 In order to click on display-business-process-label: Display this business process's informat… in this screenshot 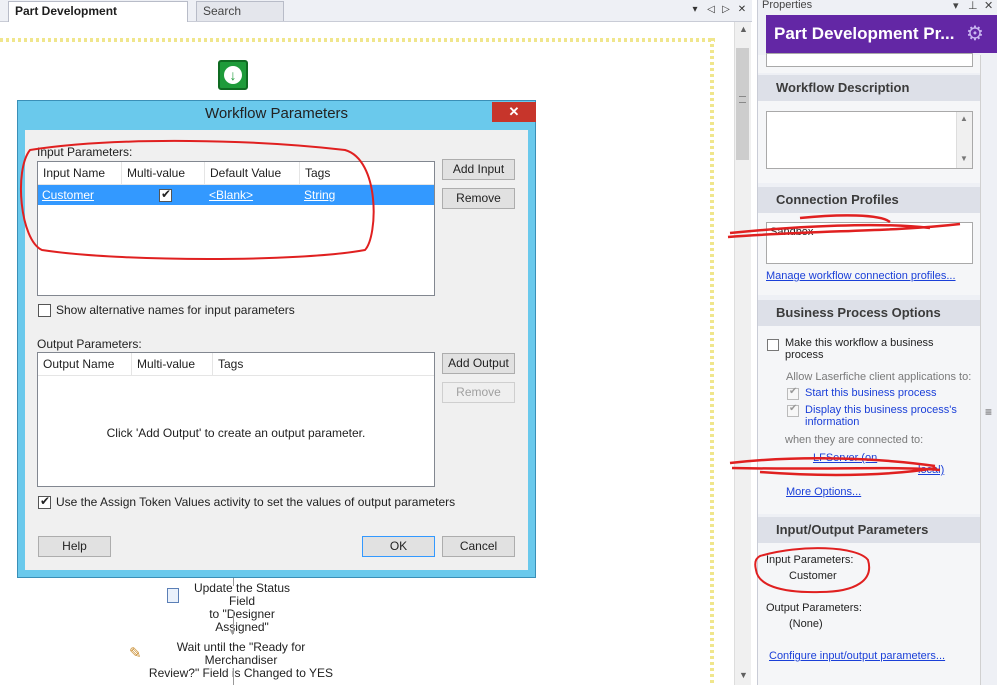, I will do `click(890, 416)`.